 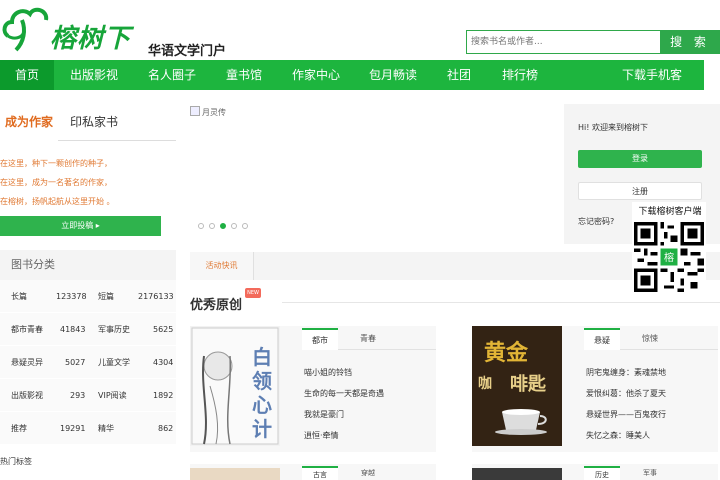 I want to click on book-link: 阴宅鬼缠身：素魂禁地, so click(x=626, y=372).